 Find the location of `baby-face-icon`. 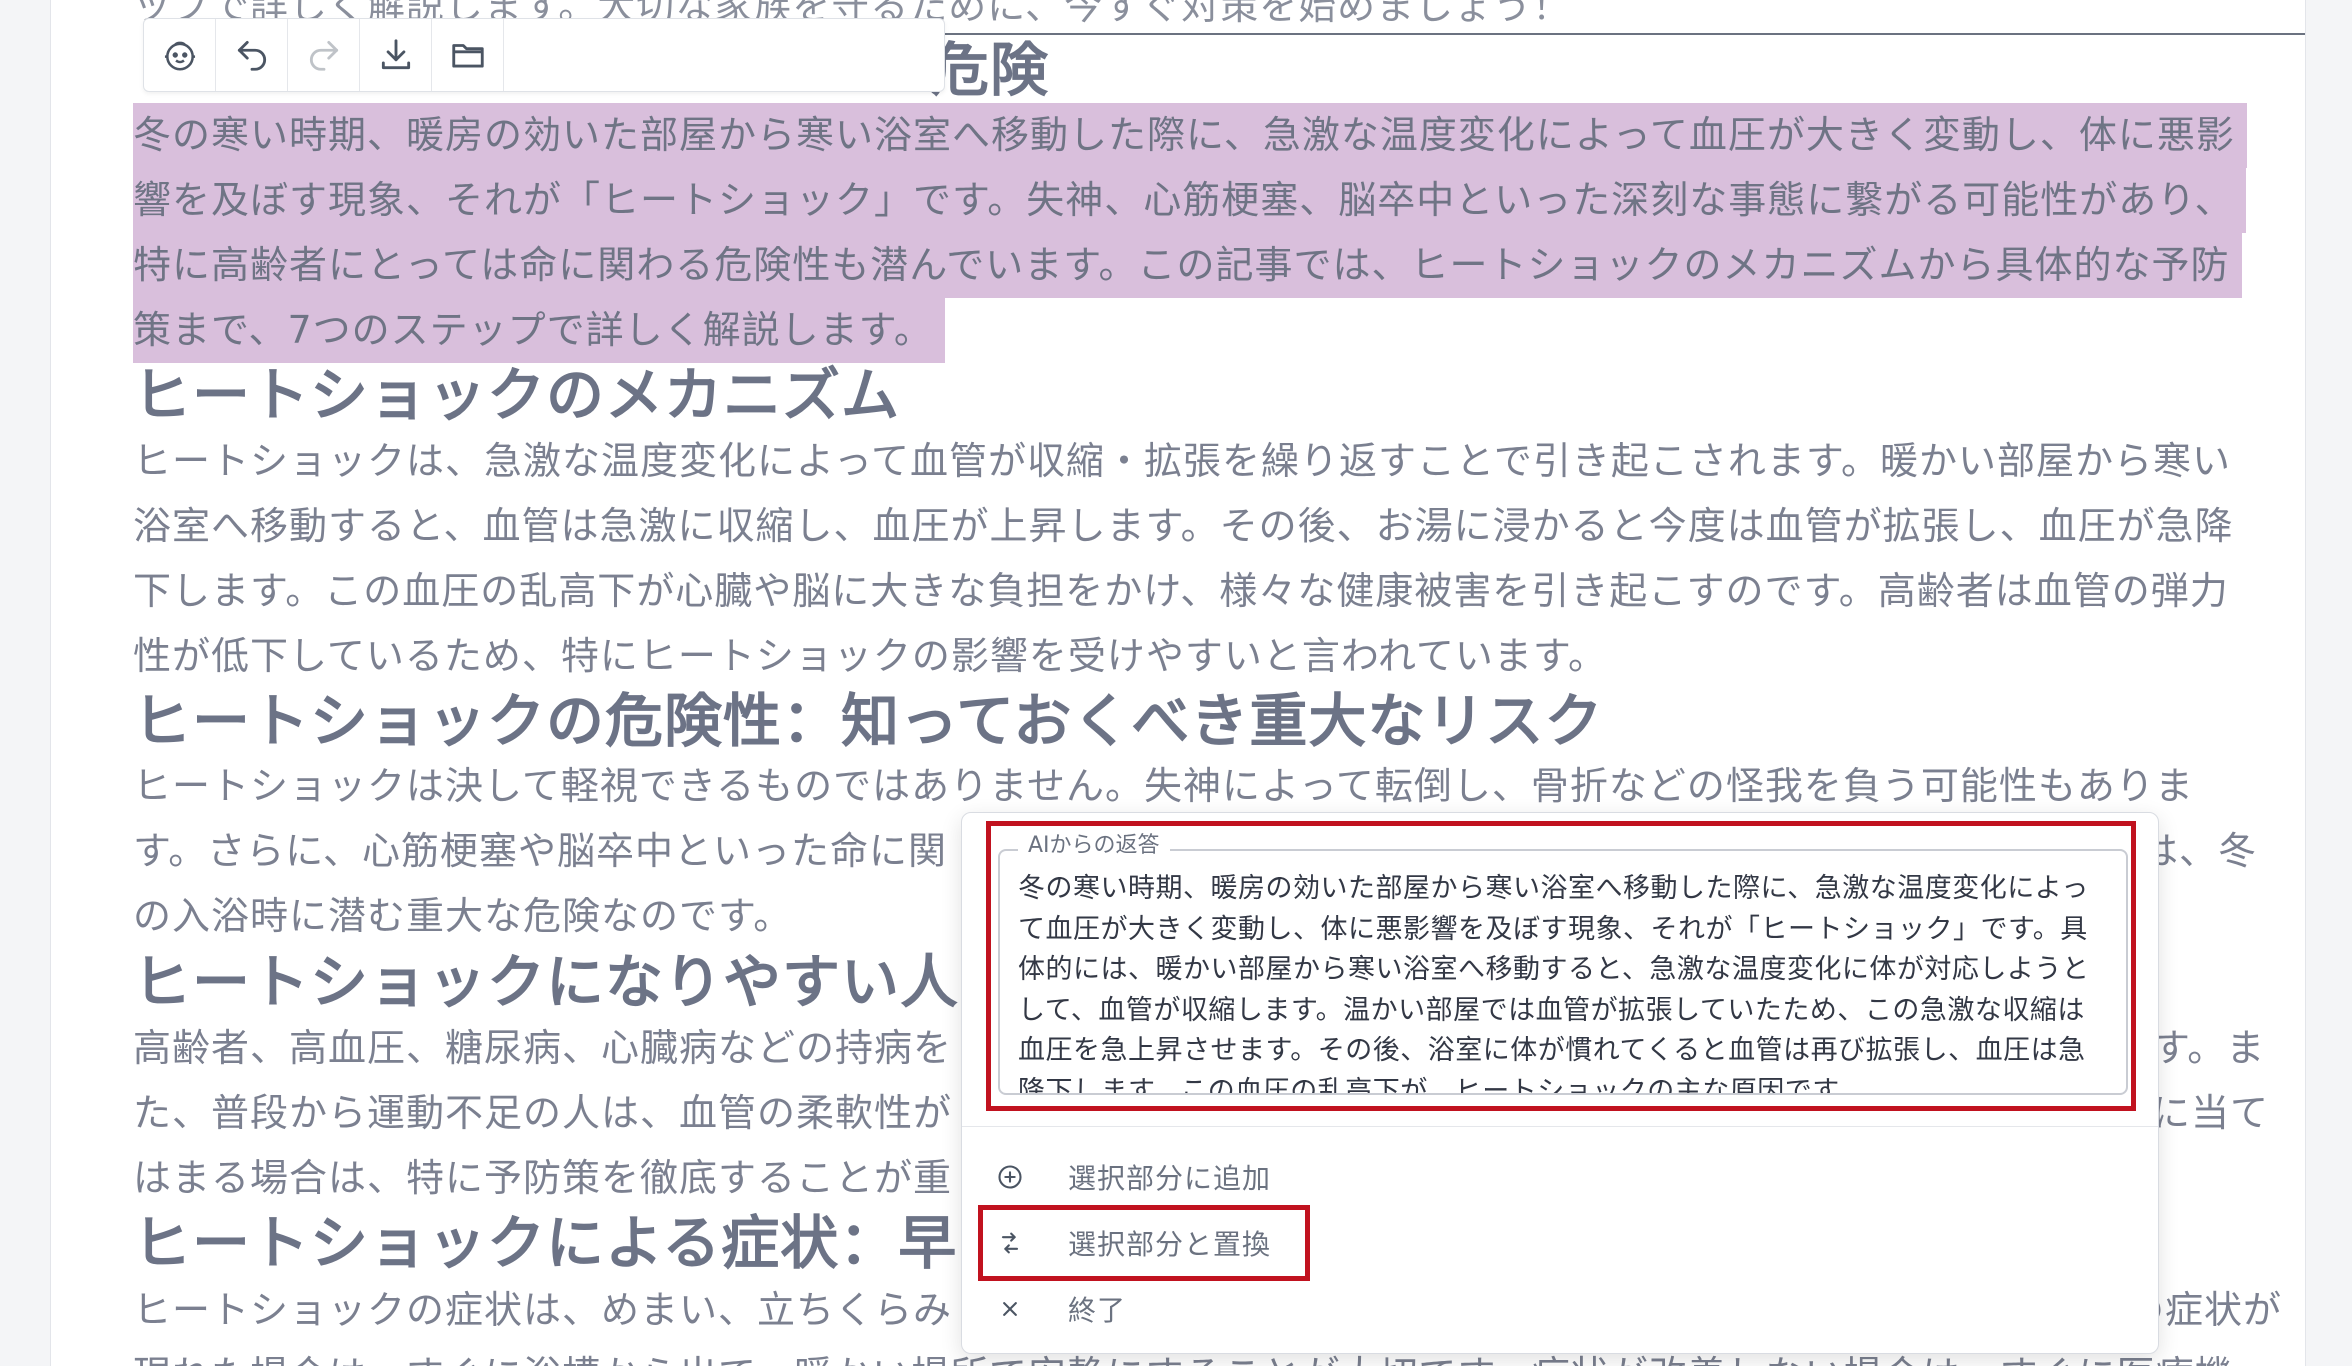

baby-face-icon is located at coordinates (179, 56).